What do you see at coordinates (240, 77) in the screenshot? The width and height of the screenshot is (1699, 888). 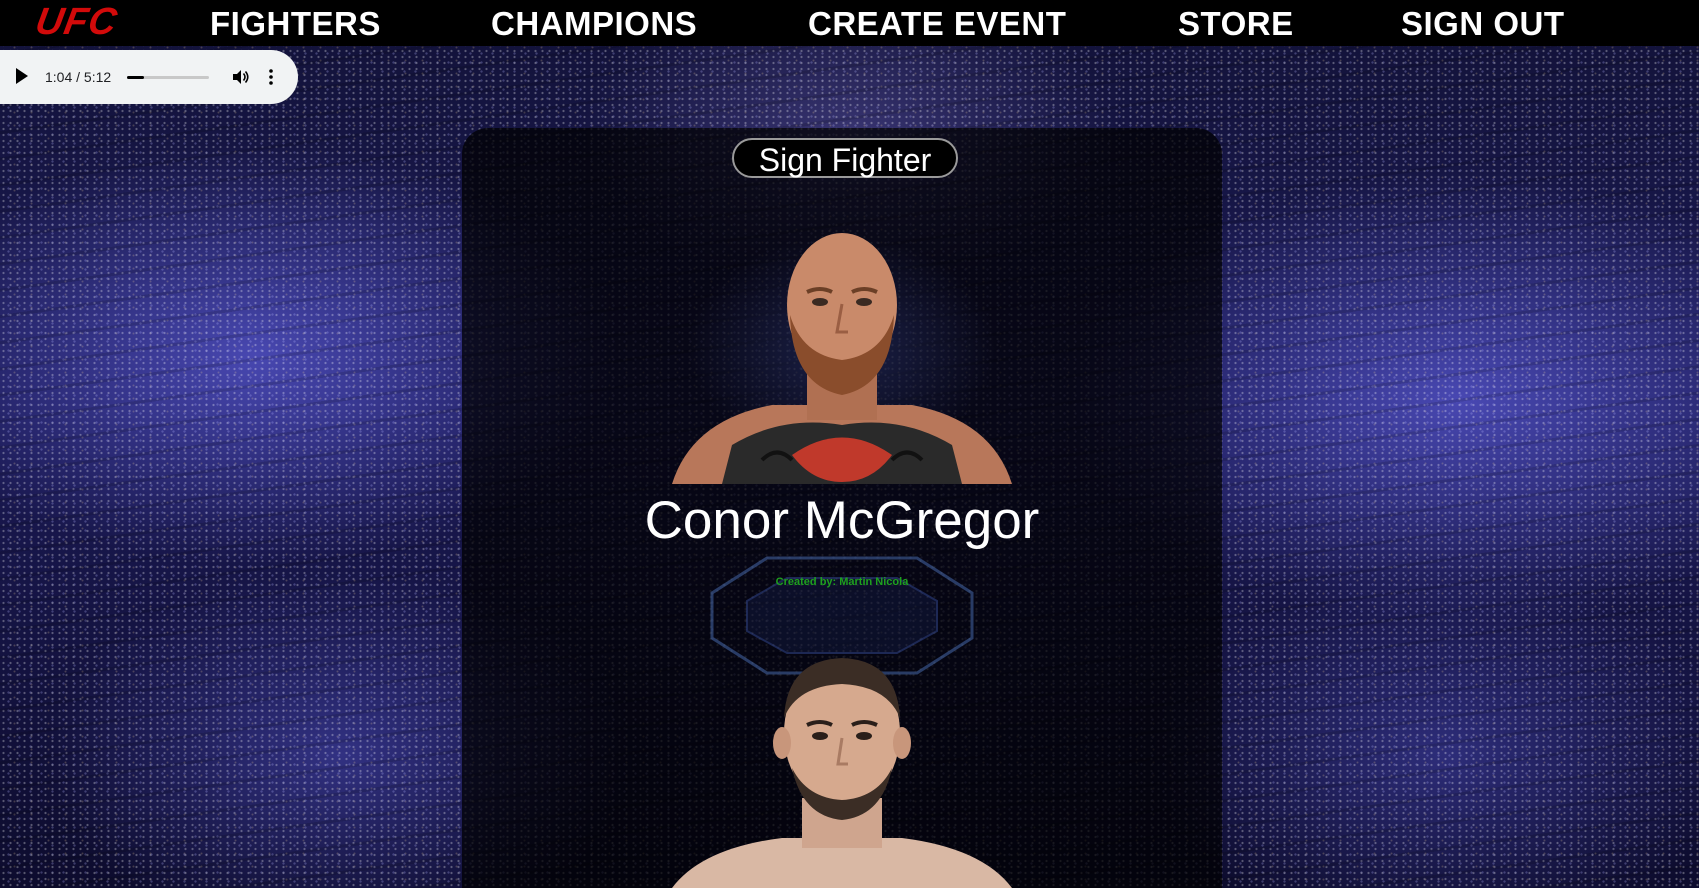 I see `volume-icon` at bounding box center [240, 77].